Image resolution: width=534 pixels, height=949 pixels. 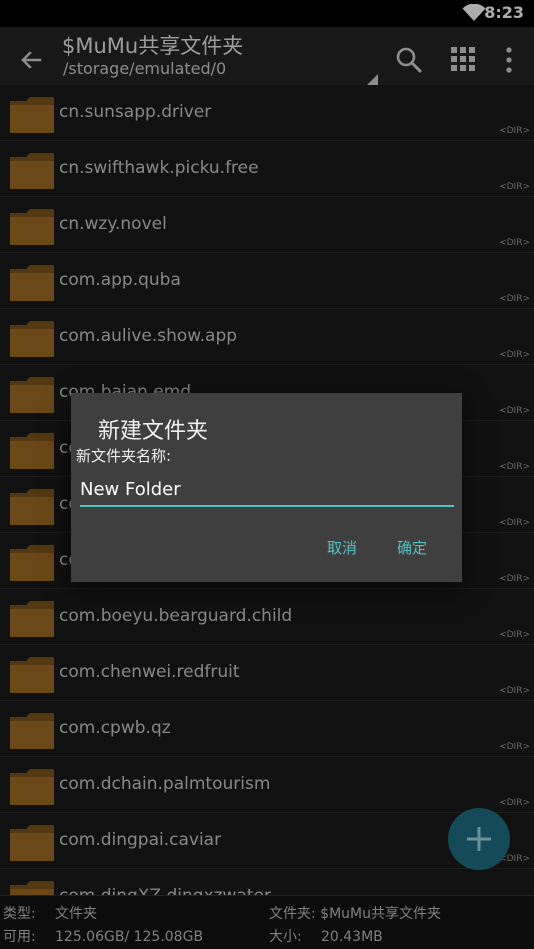 What do you see at coordinates (153, 431) in the screenshot?
I see `dialog-title: 新建文件夹` at bounding box center [153, 431].